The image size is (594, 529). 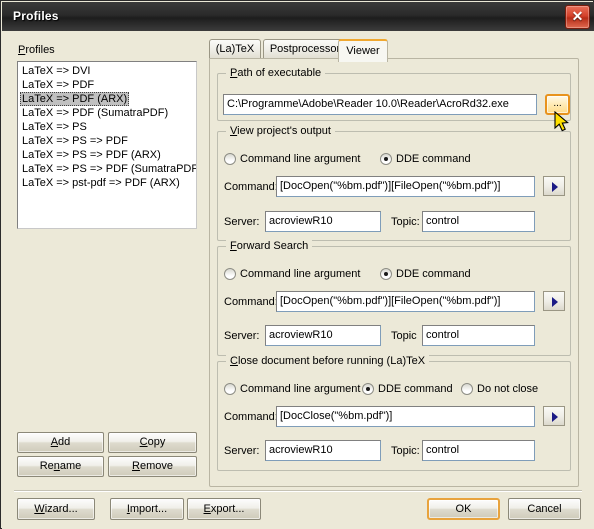 I want to click on view-server-input: acroviewR10, so click(x=323, y=221).